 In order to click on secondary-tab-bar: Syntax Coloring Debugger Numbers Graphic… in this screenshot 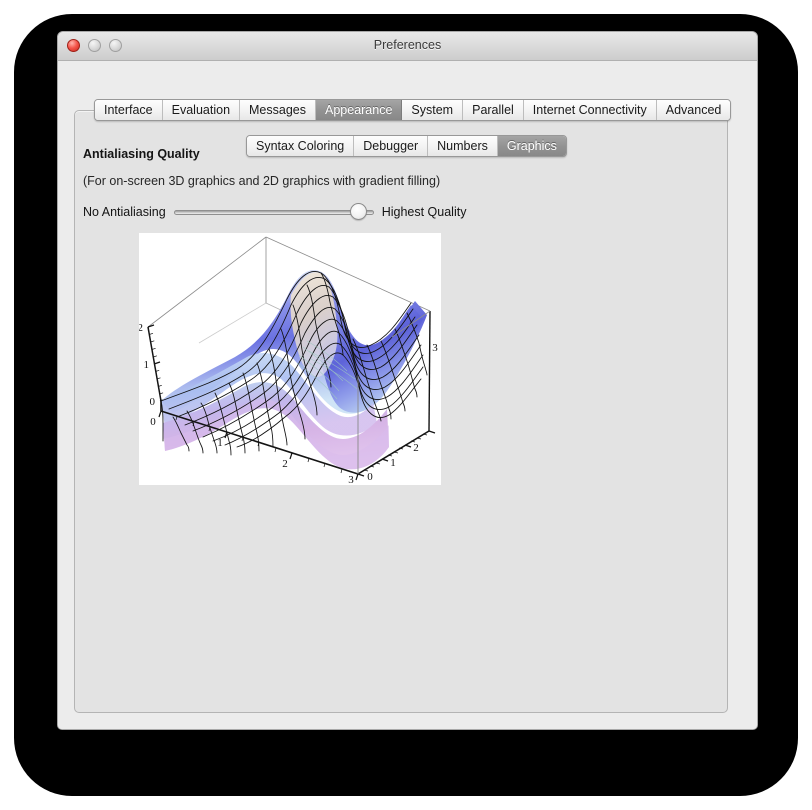, I will do `click(406, 146)`.